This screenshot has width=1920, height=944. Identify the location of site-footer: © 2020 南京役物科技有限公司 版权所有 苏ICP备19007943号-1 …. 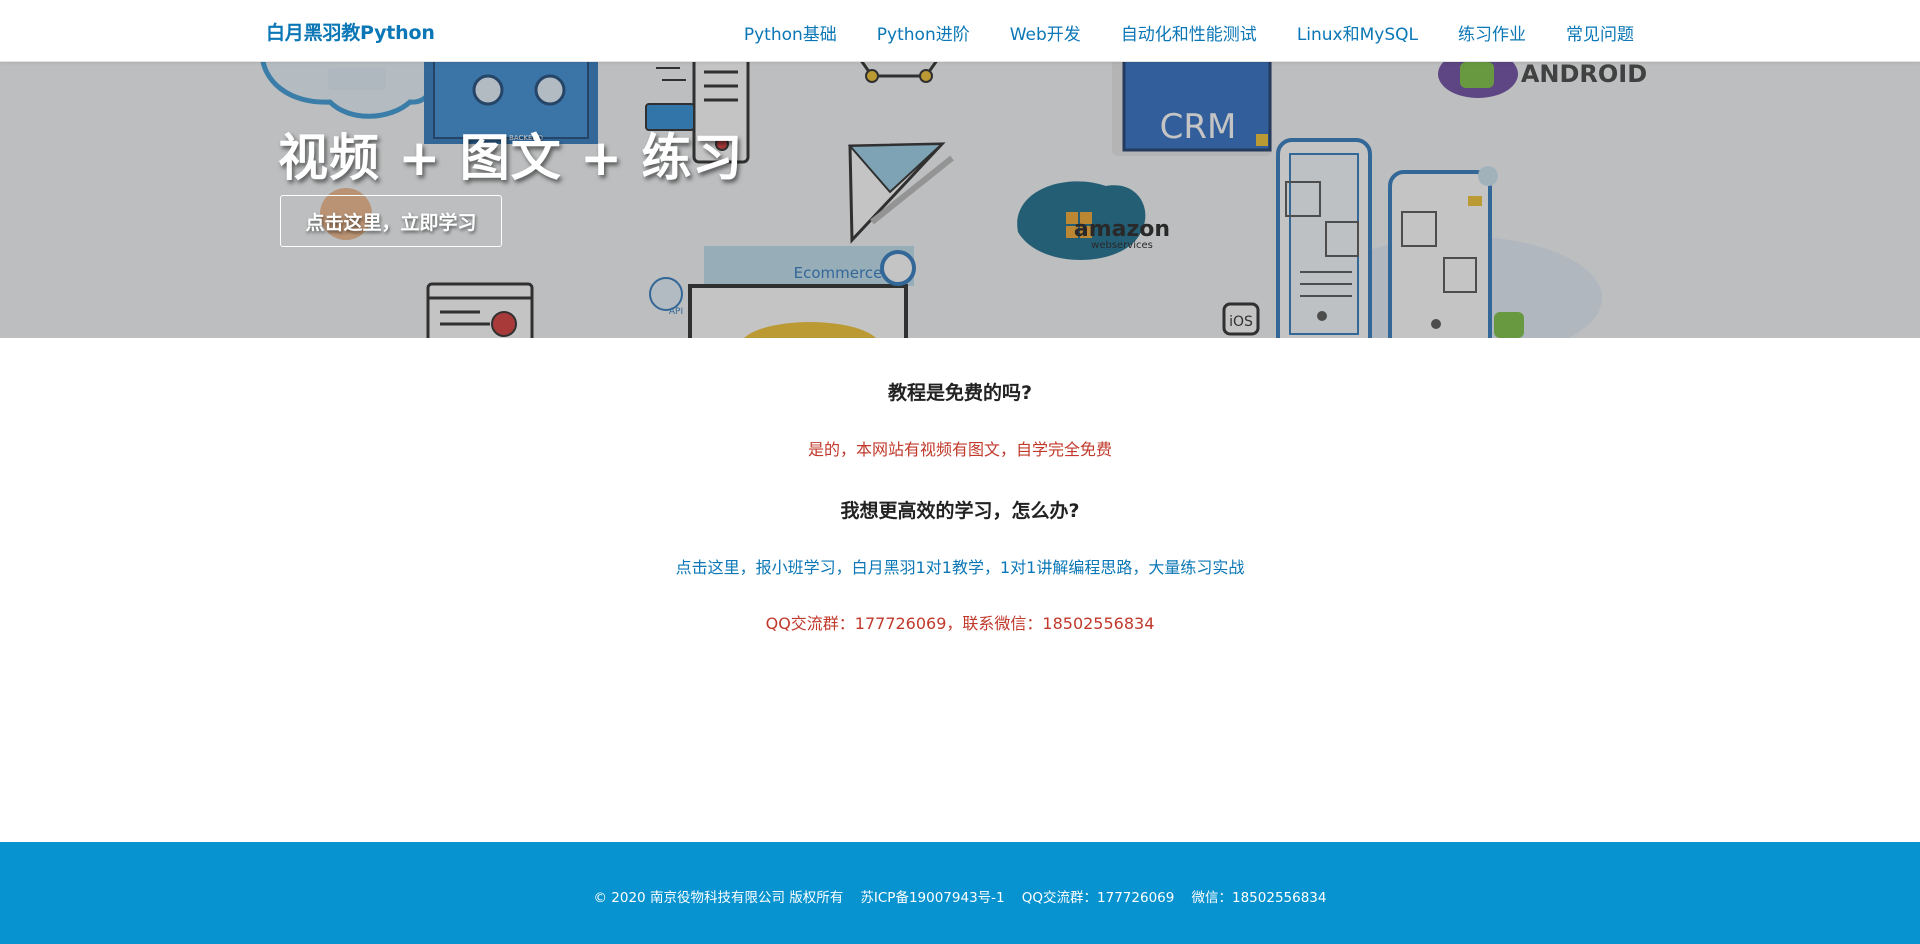
(960, 893).